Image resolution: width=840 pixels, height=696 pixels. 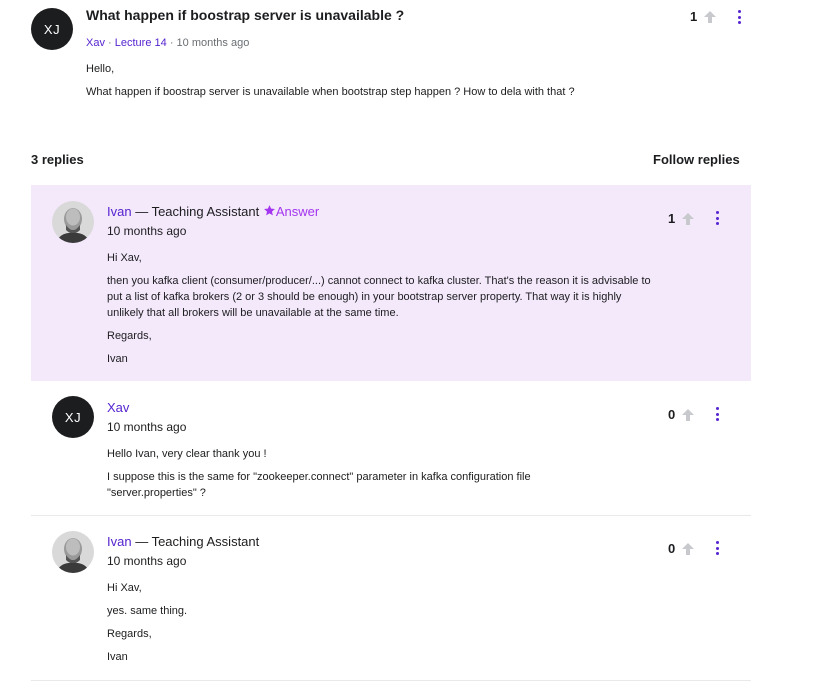 I want to click on reply-author-line: Ivan — Teaching Assistant Answer, so click(x=213, y=211).